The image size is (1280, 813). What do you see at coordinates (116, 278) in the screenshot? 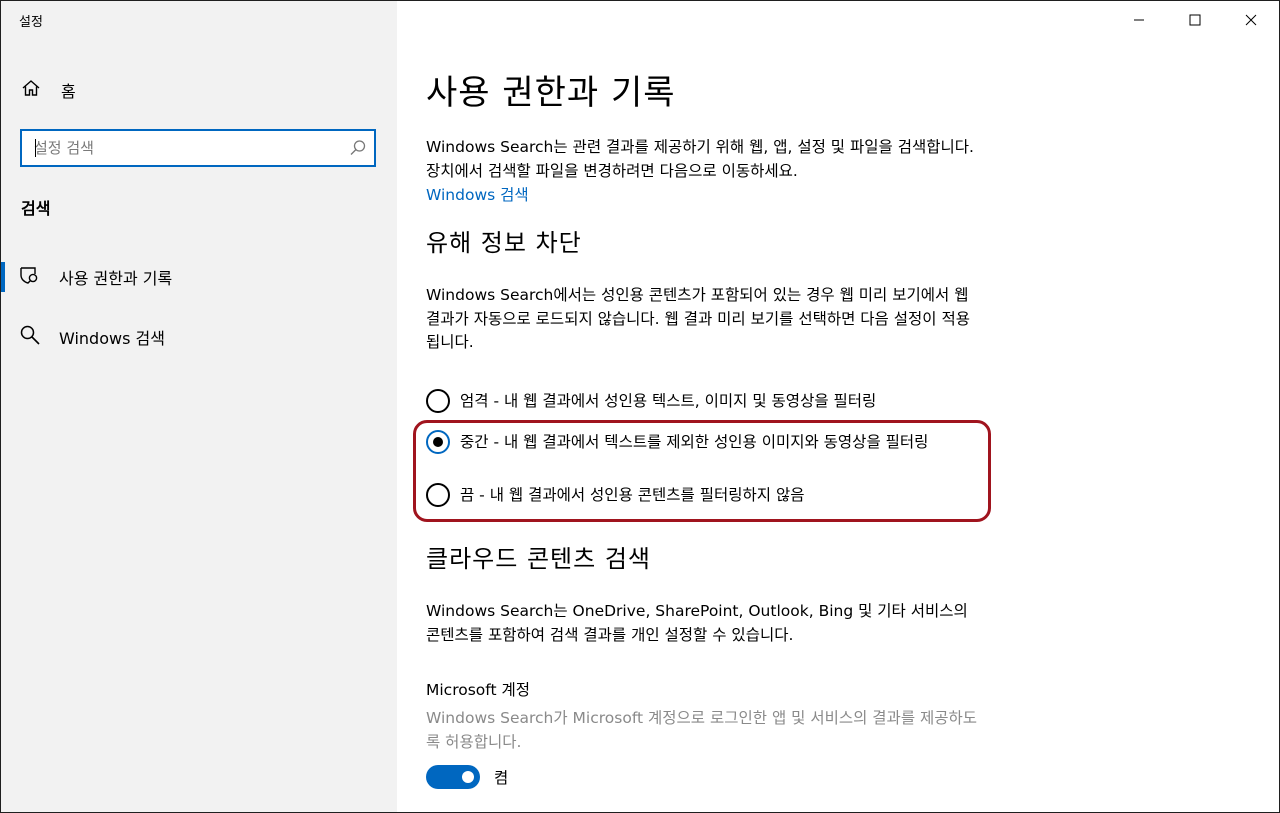
I see `sidebar-item-label: 사용 권한과 기록` at bounding box center [116, 278].